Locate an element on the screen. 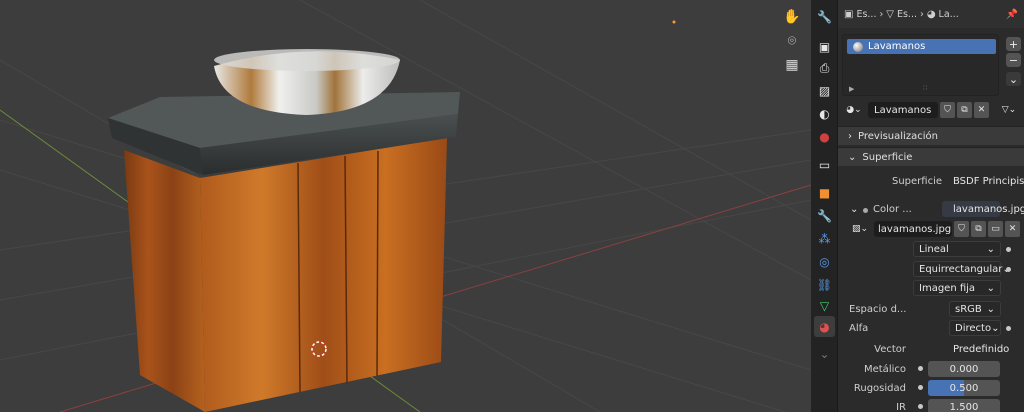 The height and width of the screenshot is (412, 1024). metallic-slider: 0.000 is located at coordinates (964, 369).